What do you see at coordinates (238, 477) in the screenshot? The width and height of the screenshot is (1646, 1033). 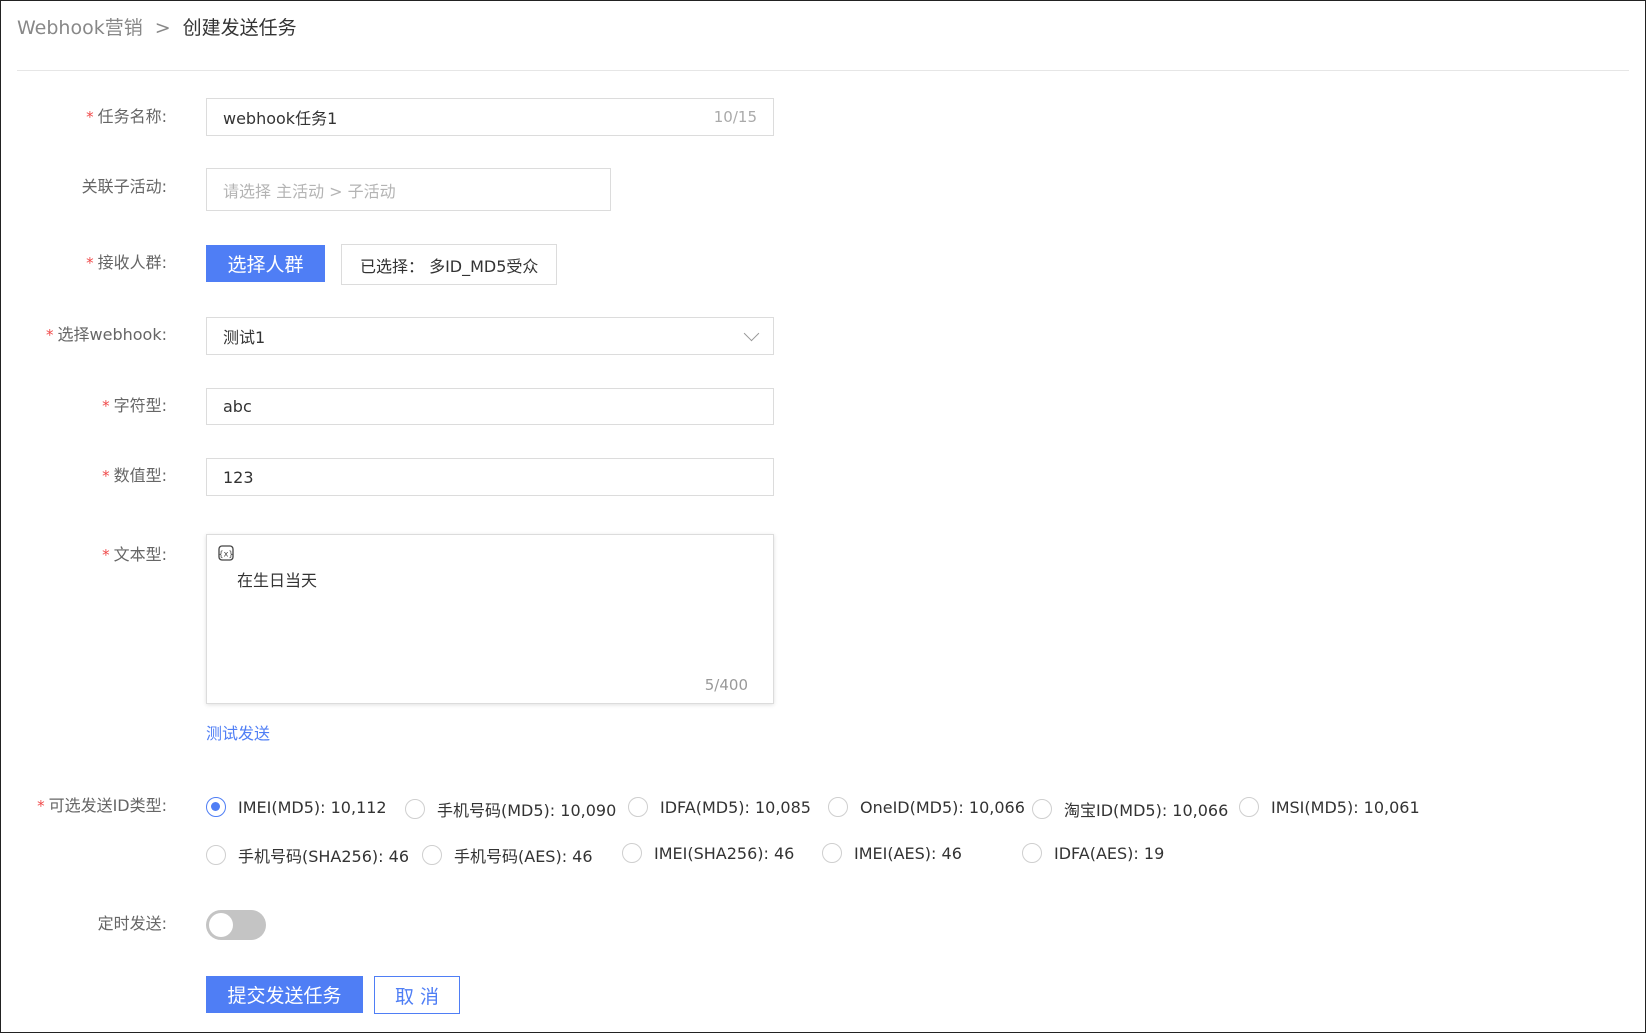 I see `number-field-value: 123` at bounding box center [238, 477].